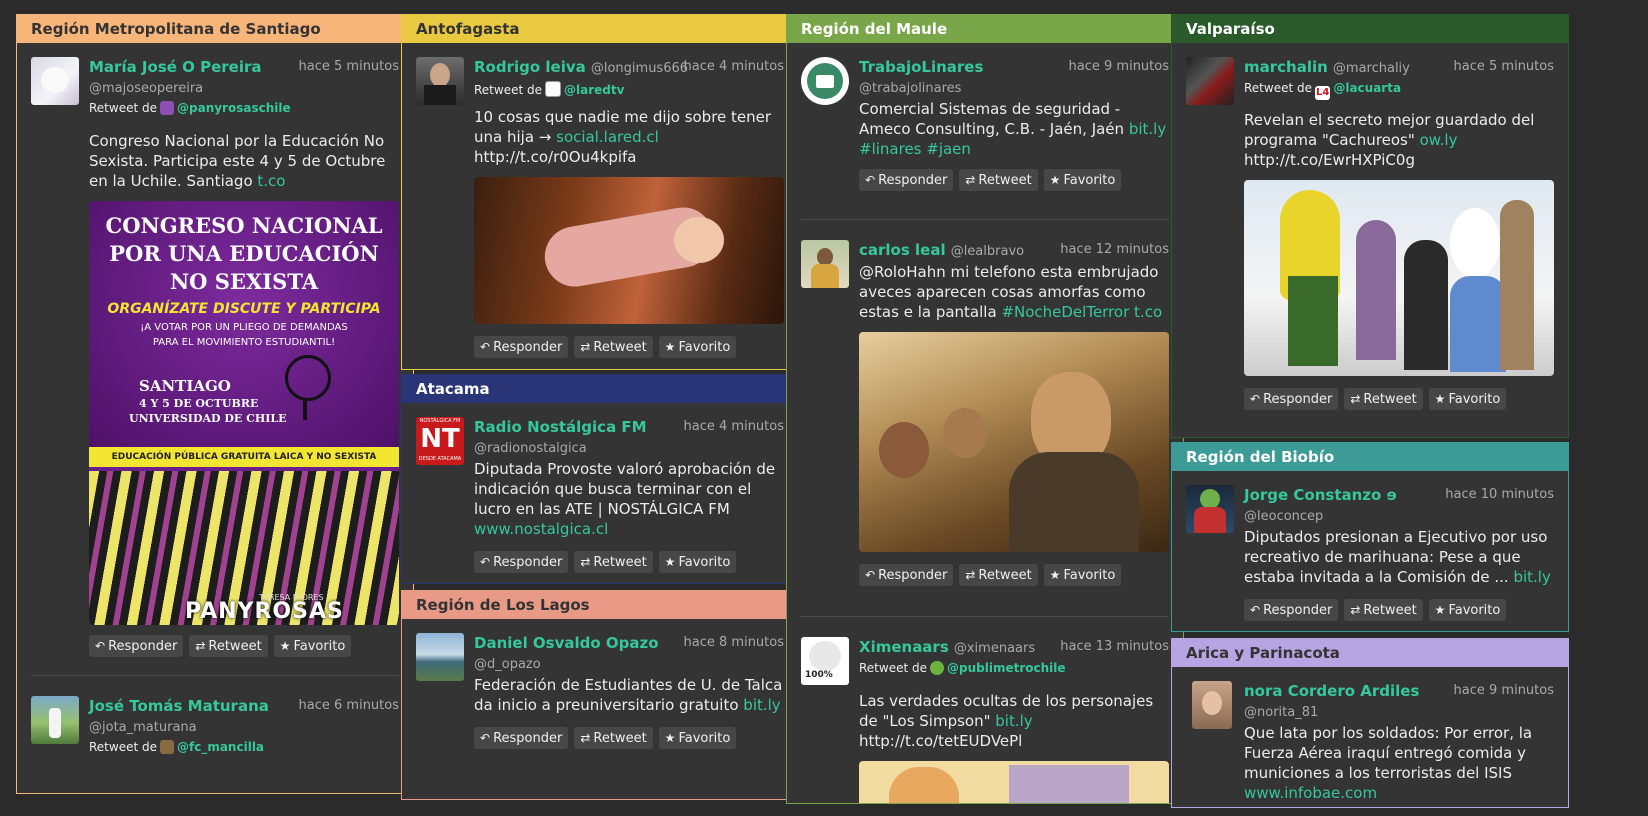 The image size is (1648, 816). I want to click on tweet-author-handle: @trabajolinares, so click(910, 88).